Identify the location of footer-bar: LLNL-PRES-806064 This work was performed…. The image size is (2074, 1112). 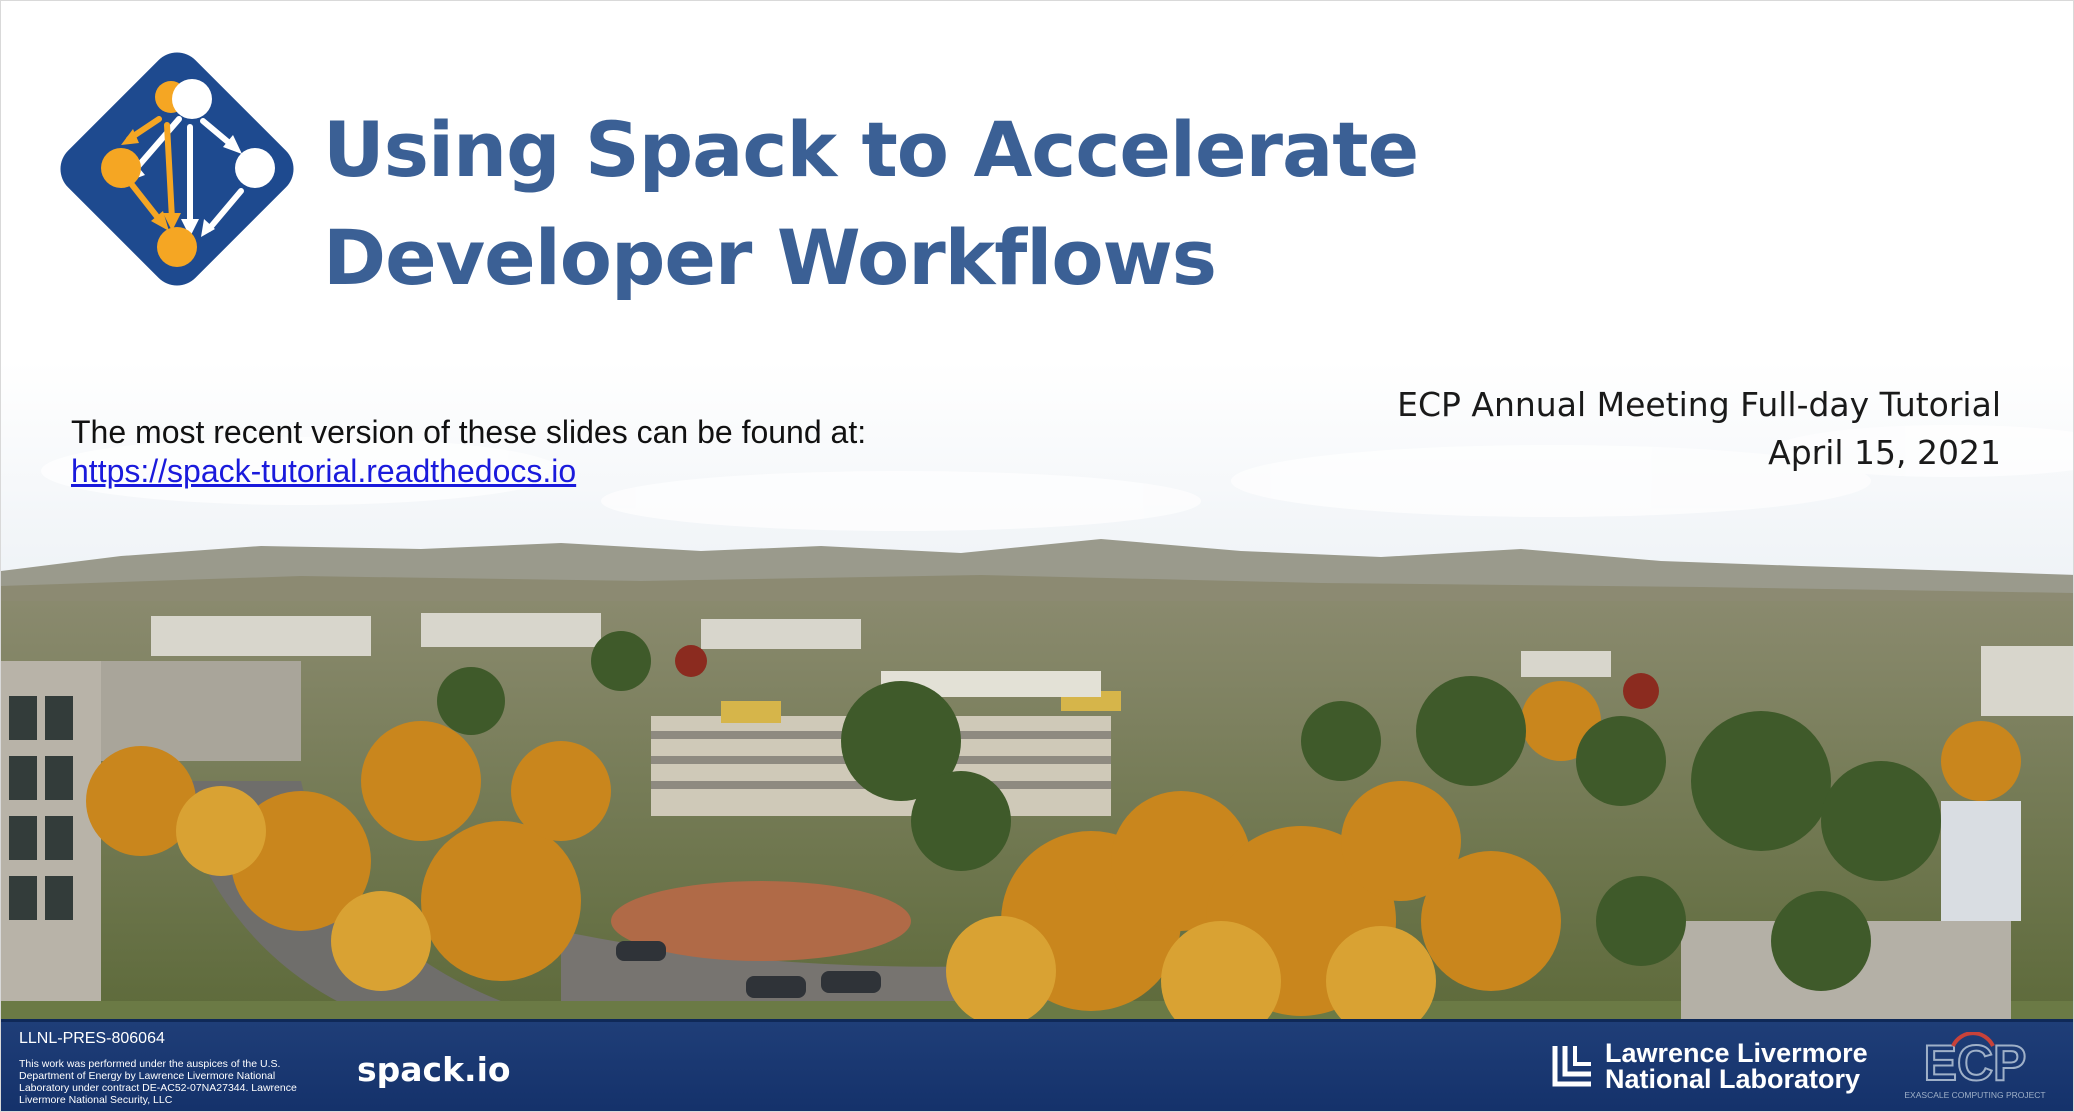
(1037, 1065).